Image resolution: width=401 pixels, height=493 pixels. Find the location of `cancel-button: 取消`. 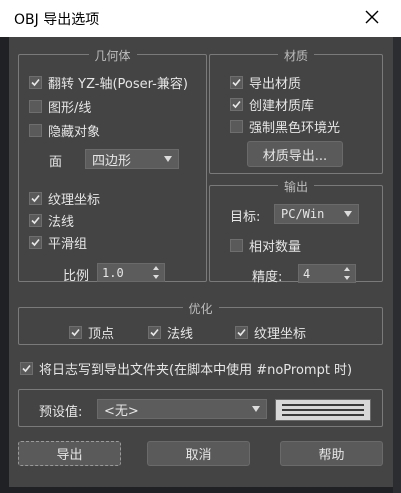

cancel-button: 取消 is located at coordinates (198, 453).